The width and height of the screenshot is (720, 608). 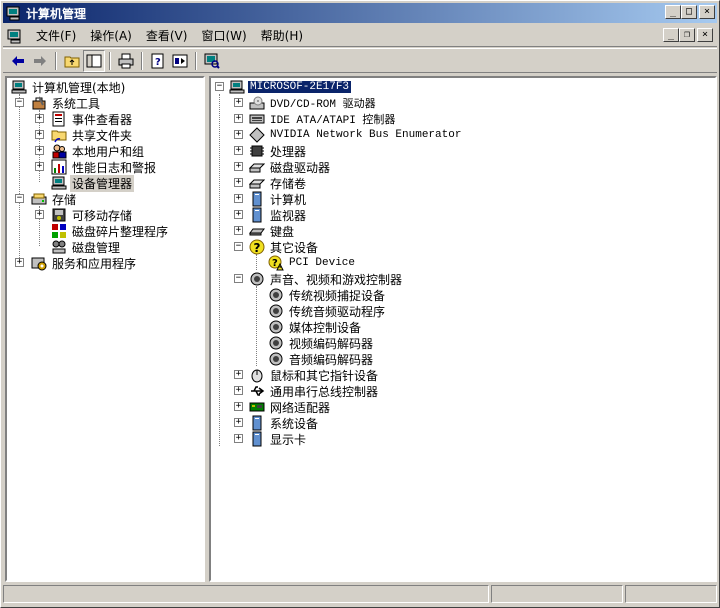 I want to click on help-icon: ?, so click(x=157, y=60).